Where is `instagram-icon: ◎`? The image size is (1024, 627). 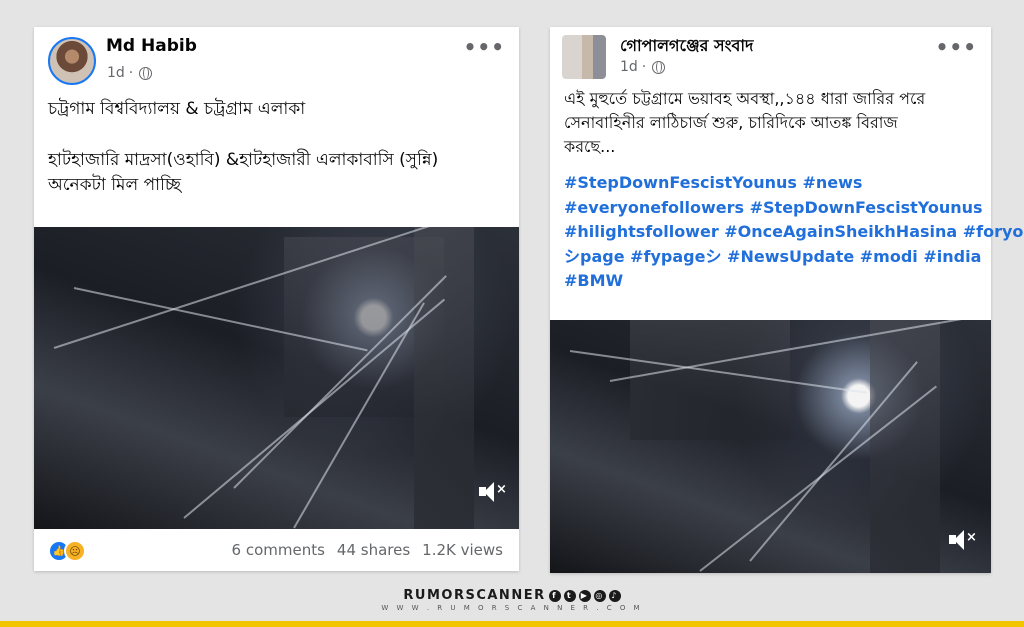 instagram-icon: ◎ is located at coordinates (599, 595).